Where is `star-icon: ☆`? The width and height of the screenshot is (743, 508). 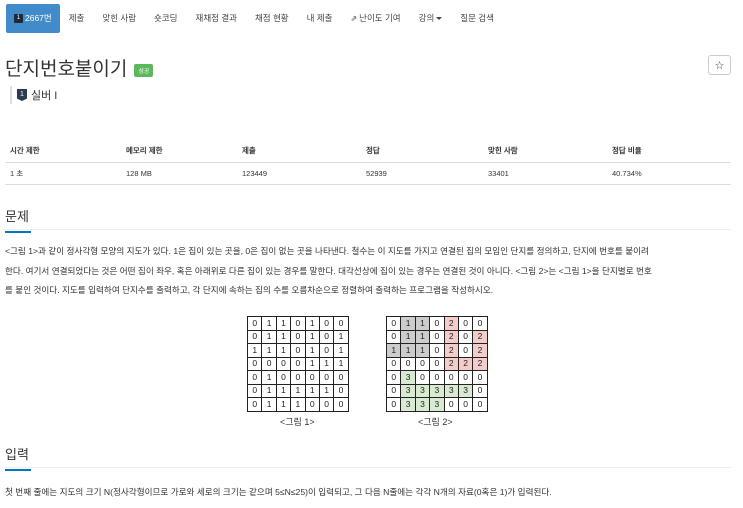
star-icon: ☆ is located at coordinates (719, 65).